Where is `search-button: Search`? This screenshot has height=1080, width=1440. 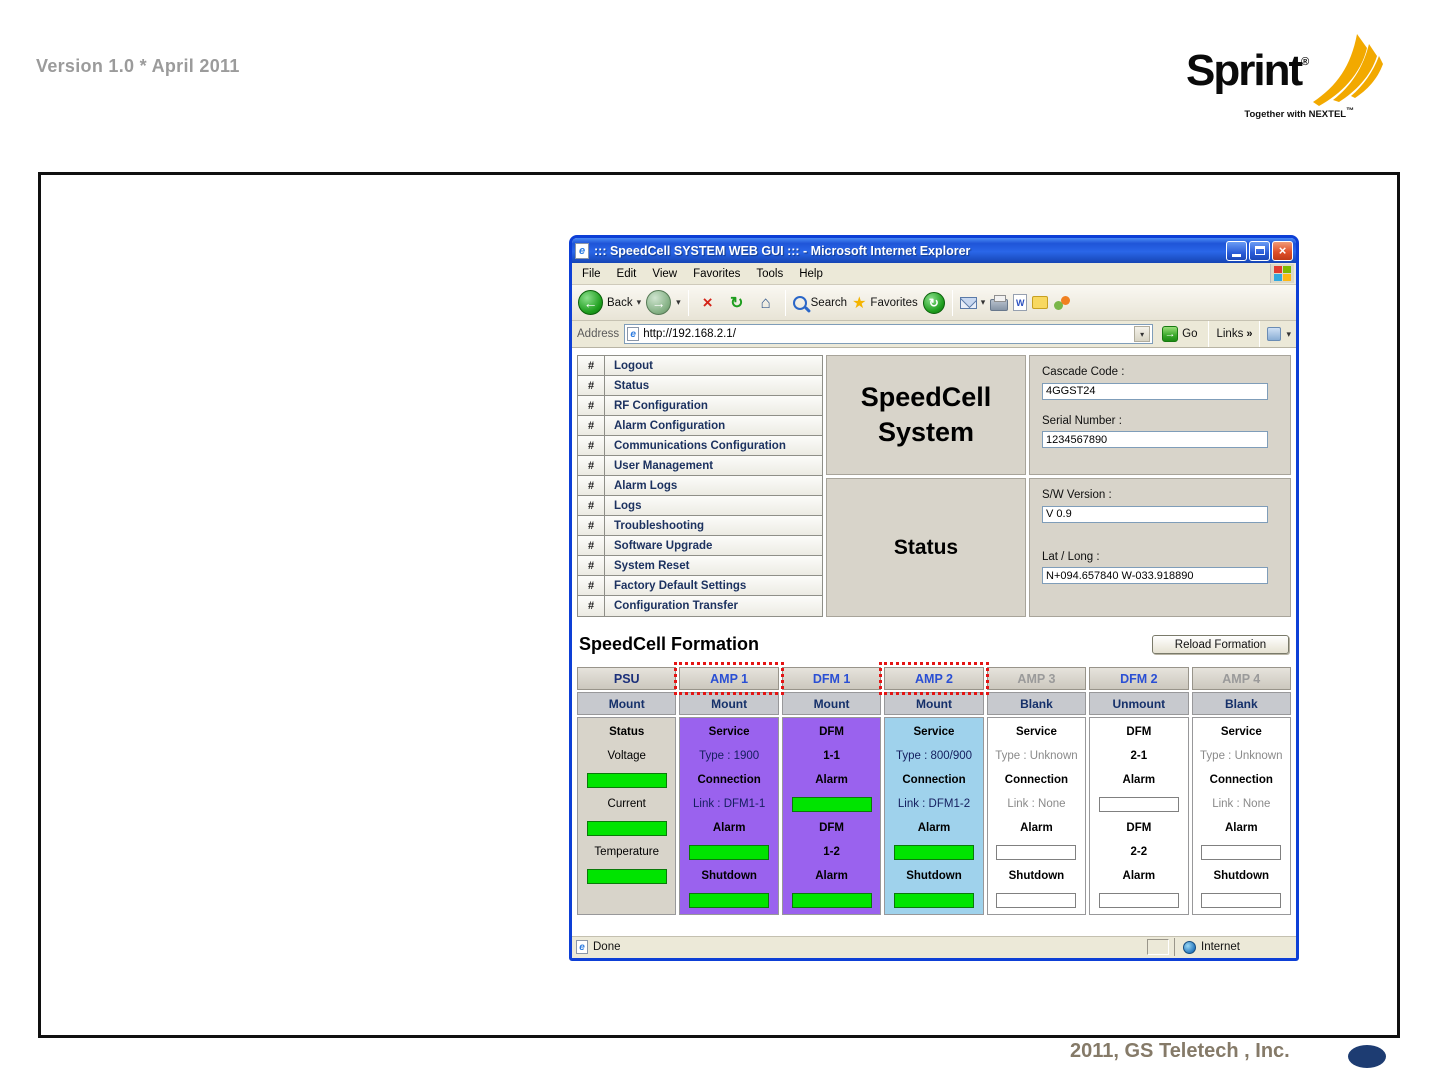 search-button: Search is located at coordinates (819, 302).